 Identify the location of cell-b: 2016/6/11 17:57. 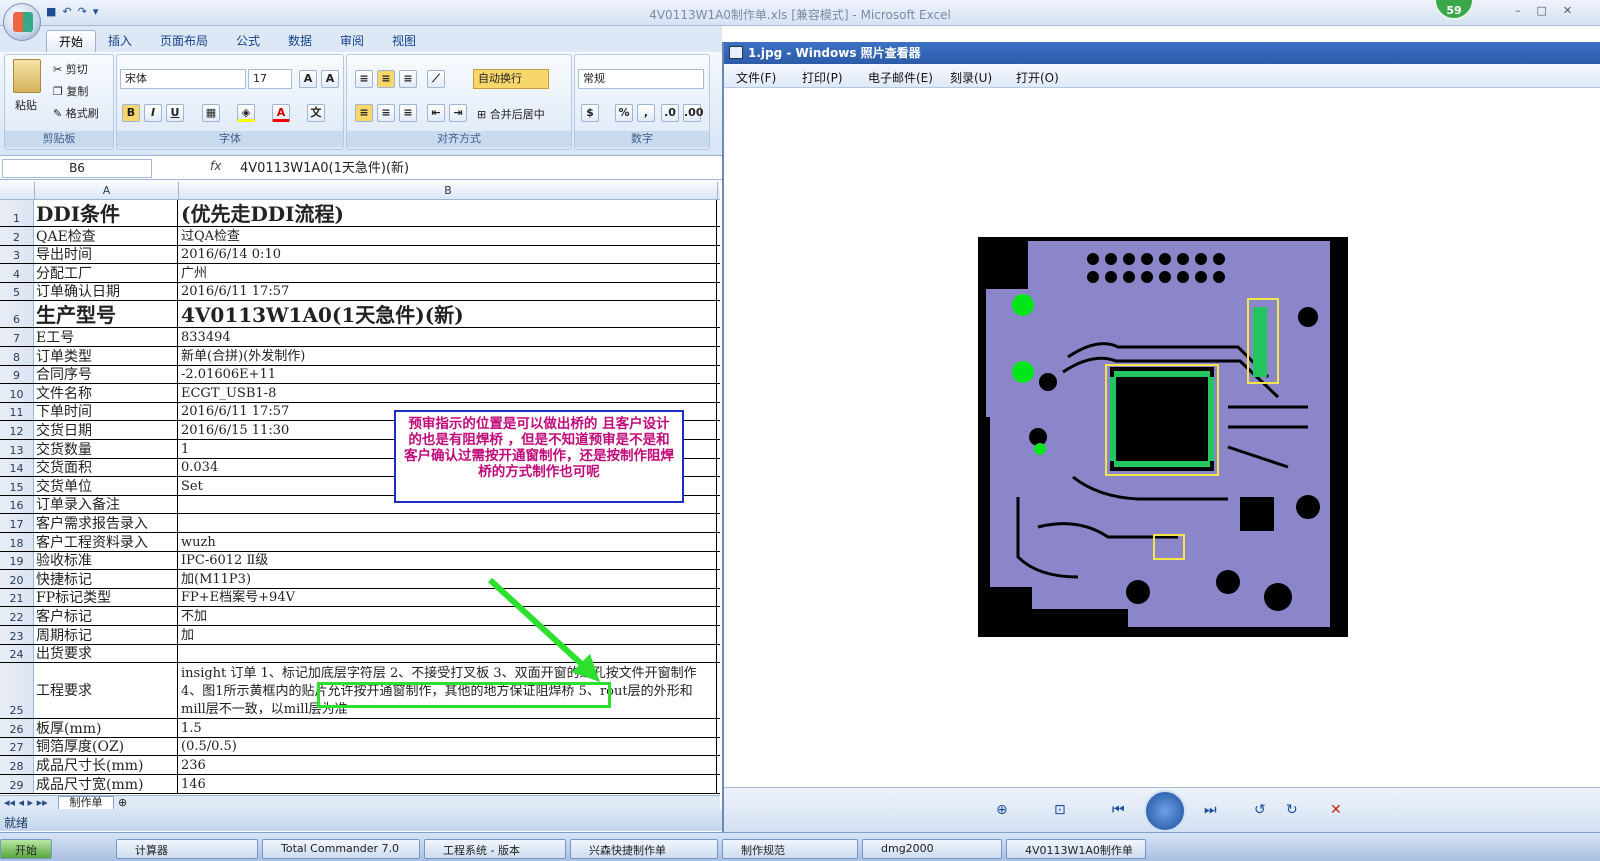
(448, 291).